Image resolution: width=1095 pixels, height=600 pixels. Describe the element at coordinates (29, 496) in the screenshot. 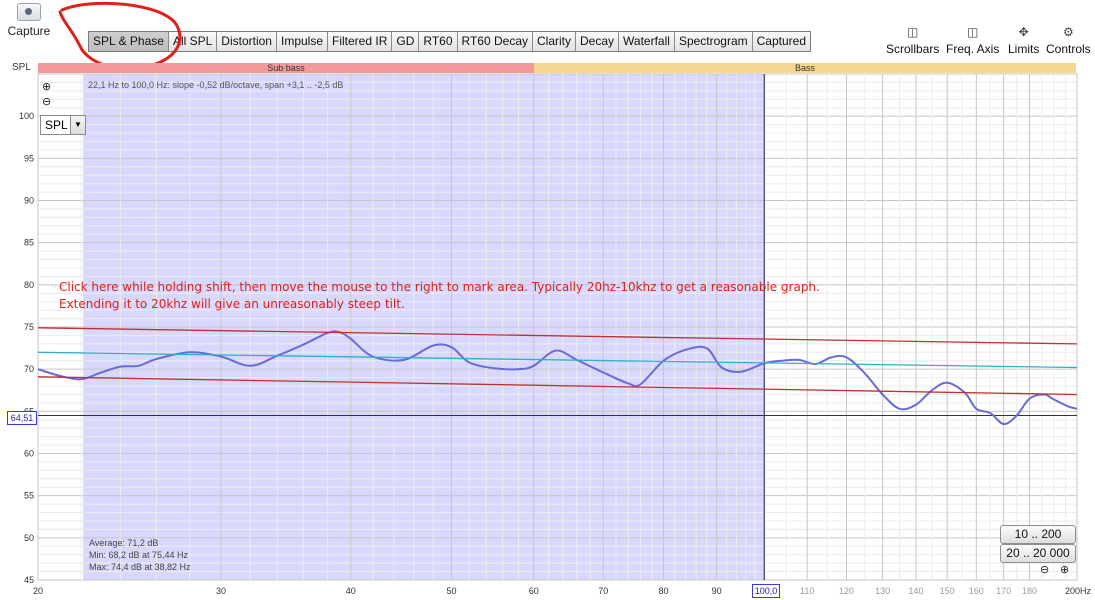

I see `y-tick-label: 55` at that location.